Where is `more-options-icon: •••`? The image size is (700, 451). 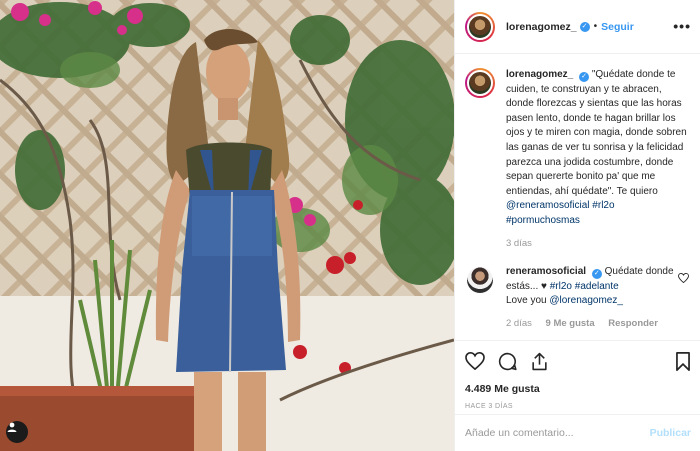
more-options-icon: ••• is located at coordinates (682, 26).